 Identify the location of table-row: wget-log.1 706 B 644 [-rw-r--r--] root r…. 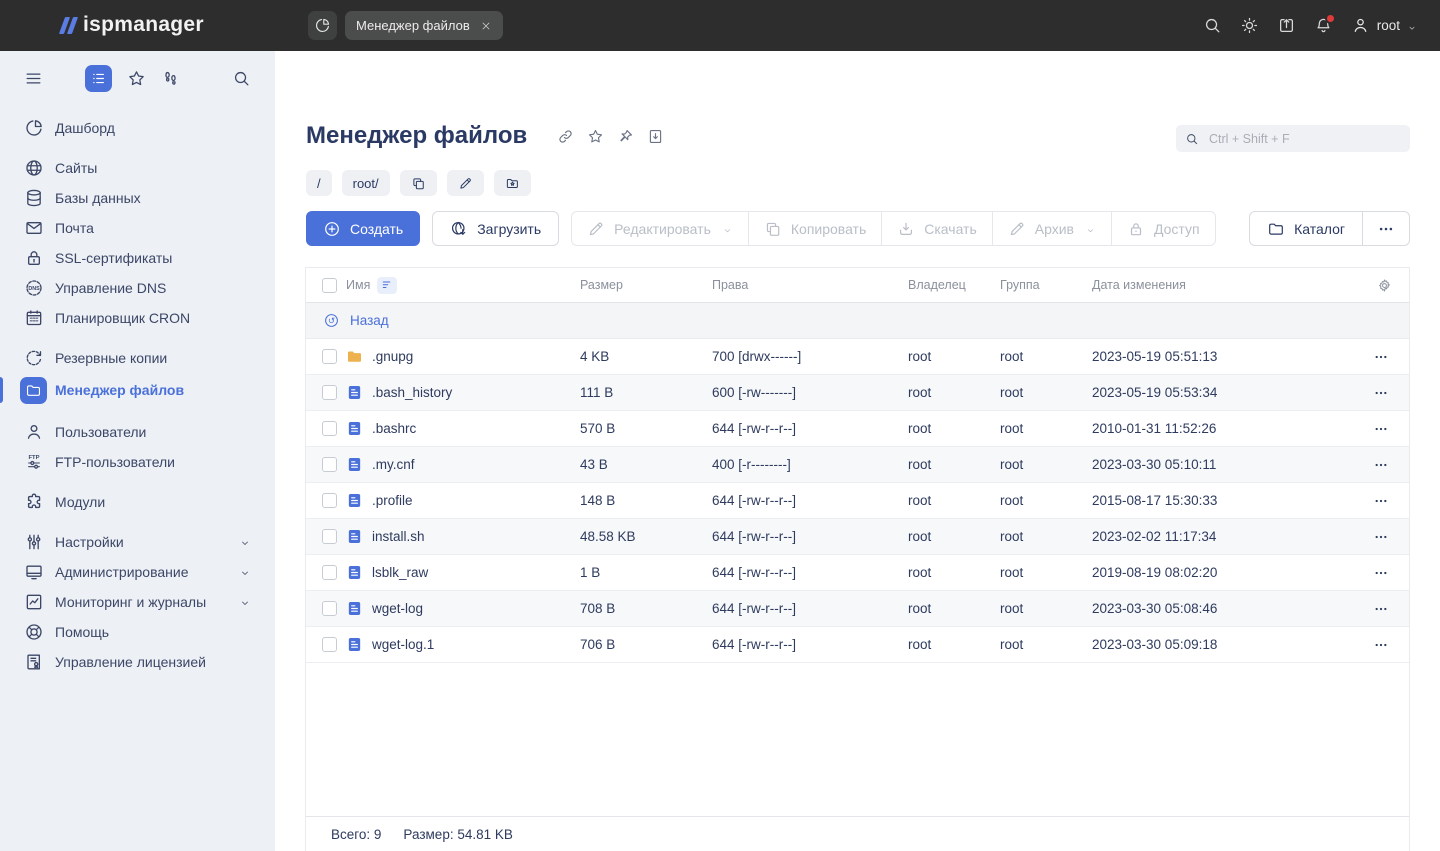
(857, 645).